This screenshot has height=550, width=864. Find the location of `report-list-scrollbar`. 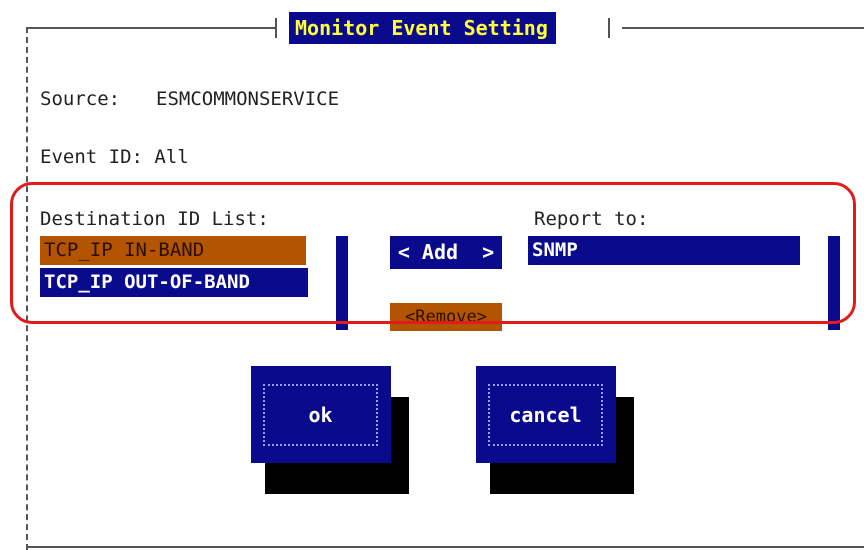

report-list-scrollbar is located at coordinates (834, 283).